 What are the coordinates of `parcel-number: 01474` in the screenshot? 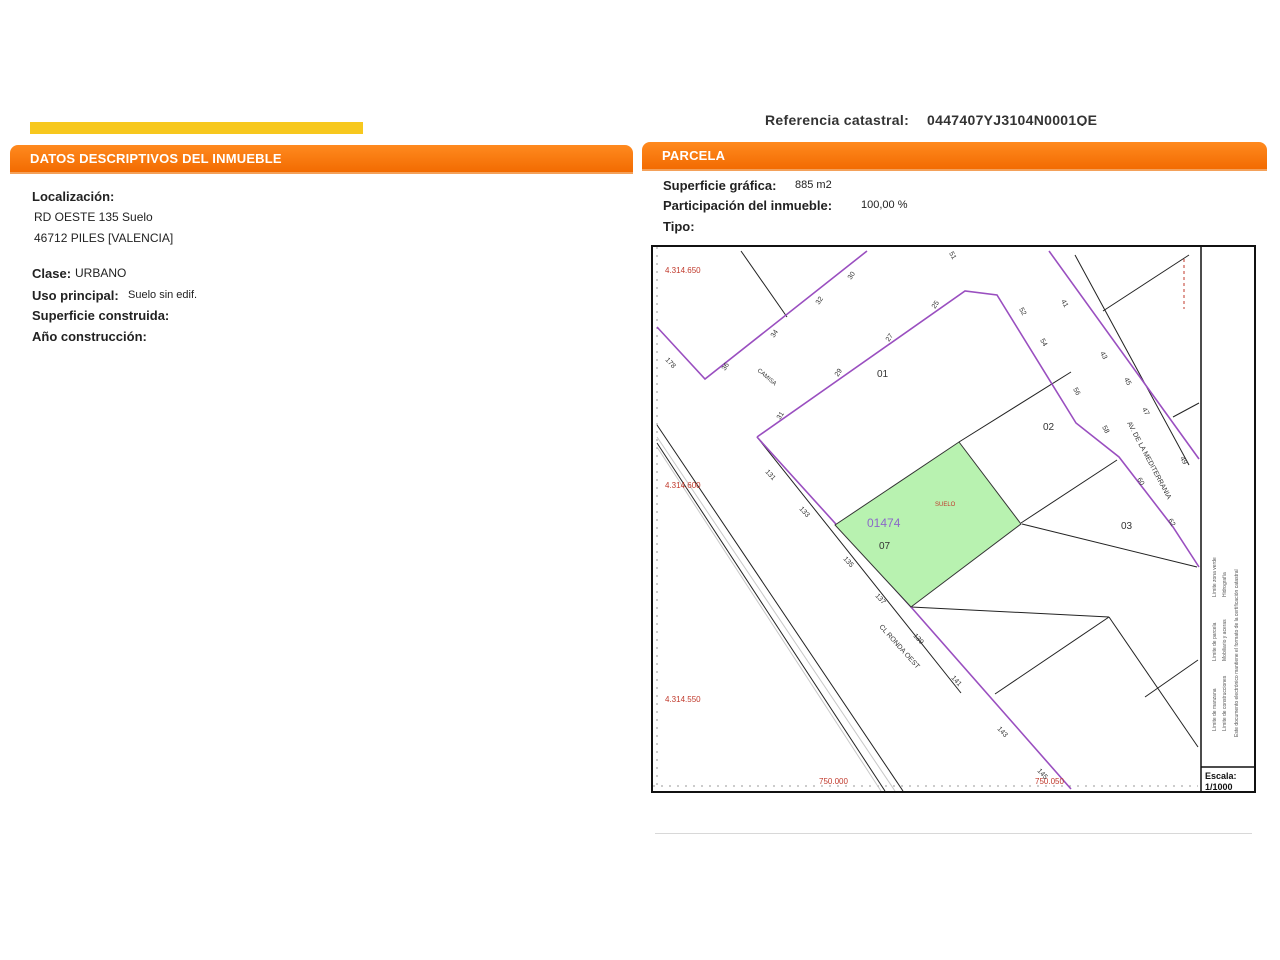 It's located at (884, 523).